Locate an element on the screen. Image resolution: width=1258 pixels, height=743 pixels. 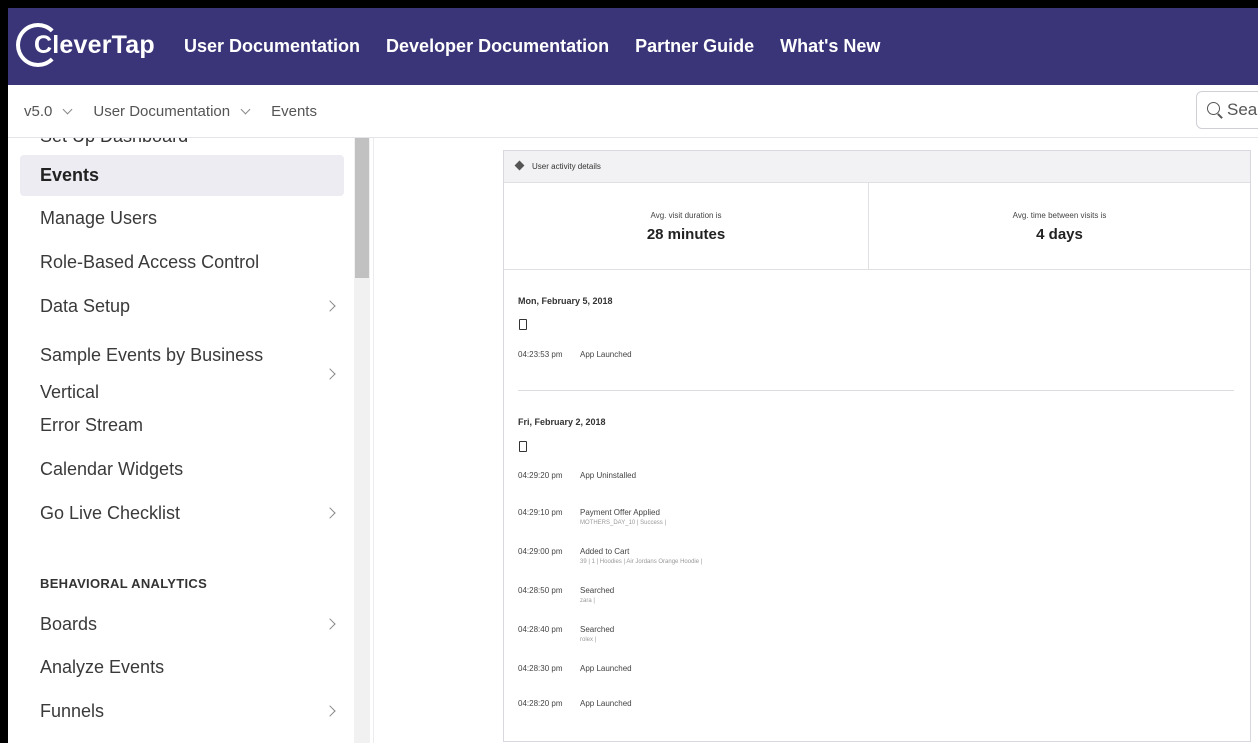
event-time: 04:28:50 pm is located at coordinates (540, 590).